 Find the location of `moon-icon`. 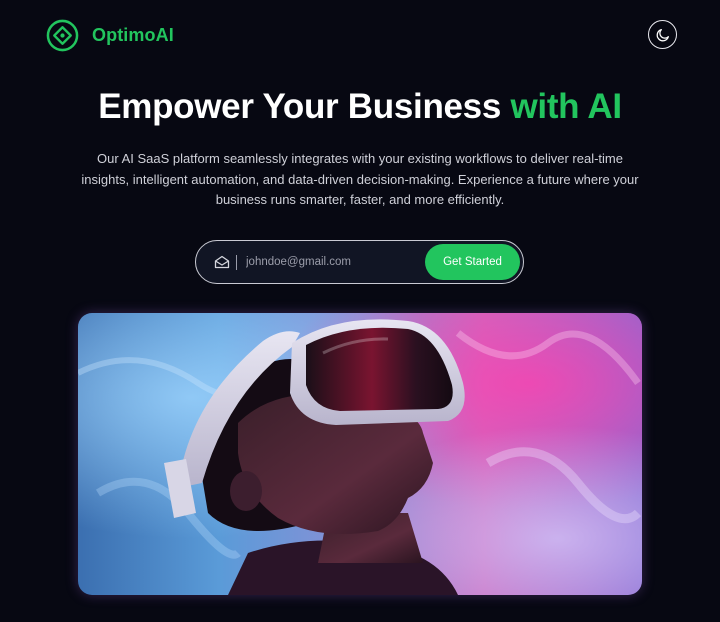

moon-icon is located at coordinates (662, 34).